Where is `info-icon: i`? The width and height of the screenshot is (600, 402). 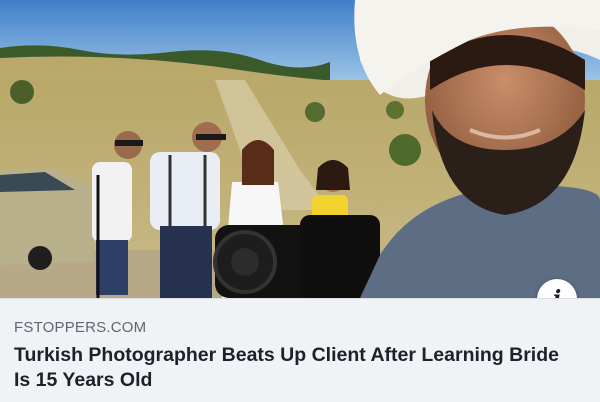 info-icon: i is located at coordinates (557, 292).